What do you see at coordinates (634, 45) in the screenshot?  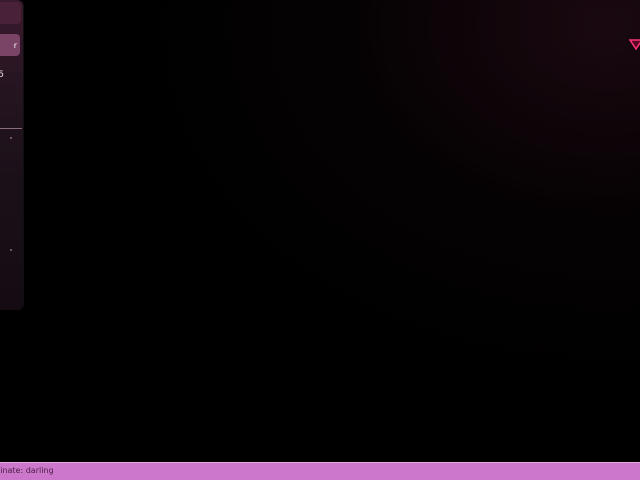 I see `down-triangle-icon` at bounding box center [634, 45].